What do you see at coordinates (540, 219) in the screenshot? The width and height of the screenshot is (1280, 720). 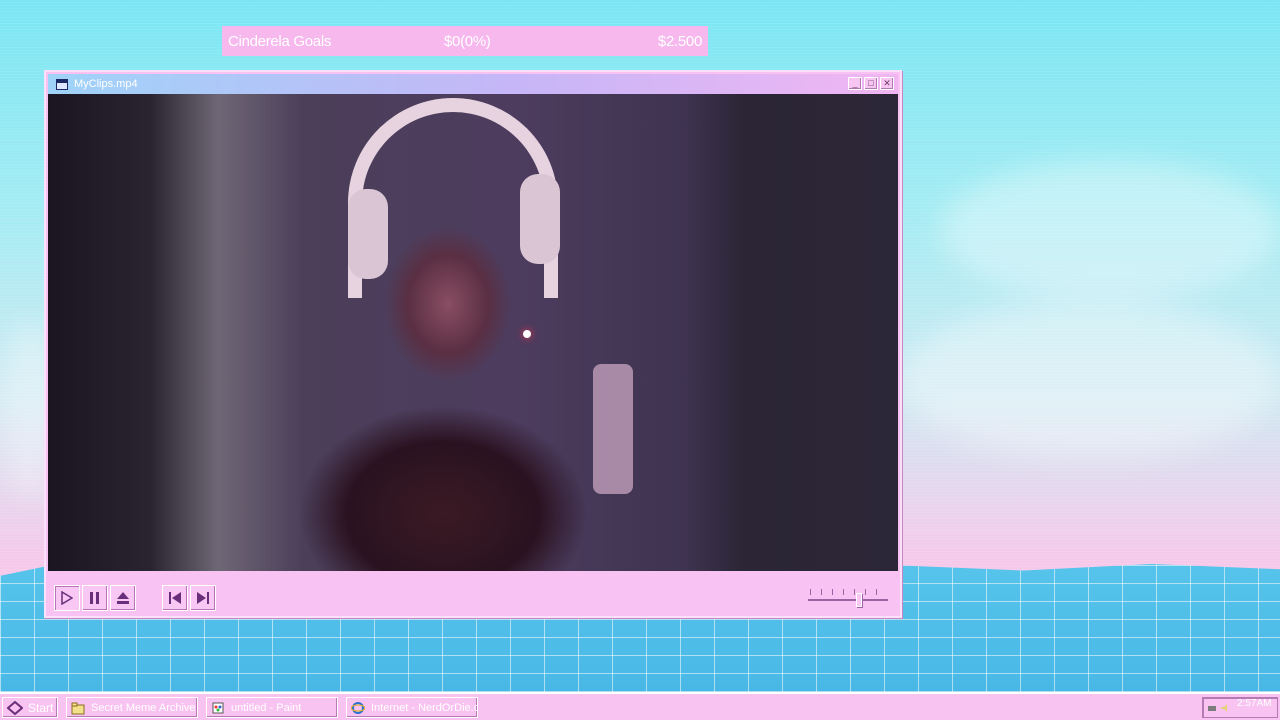 I see `headphone-cup-right` at bounding box center [540, 219].